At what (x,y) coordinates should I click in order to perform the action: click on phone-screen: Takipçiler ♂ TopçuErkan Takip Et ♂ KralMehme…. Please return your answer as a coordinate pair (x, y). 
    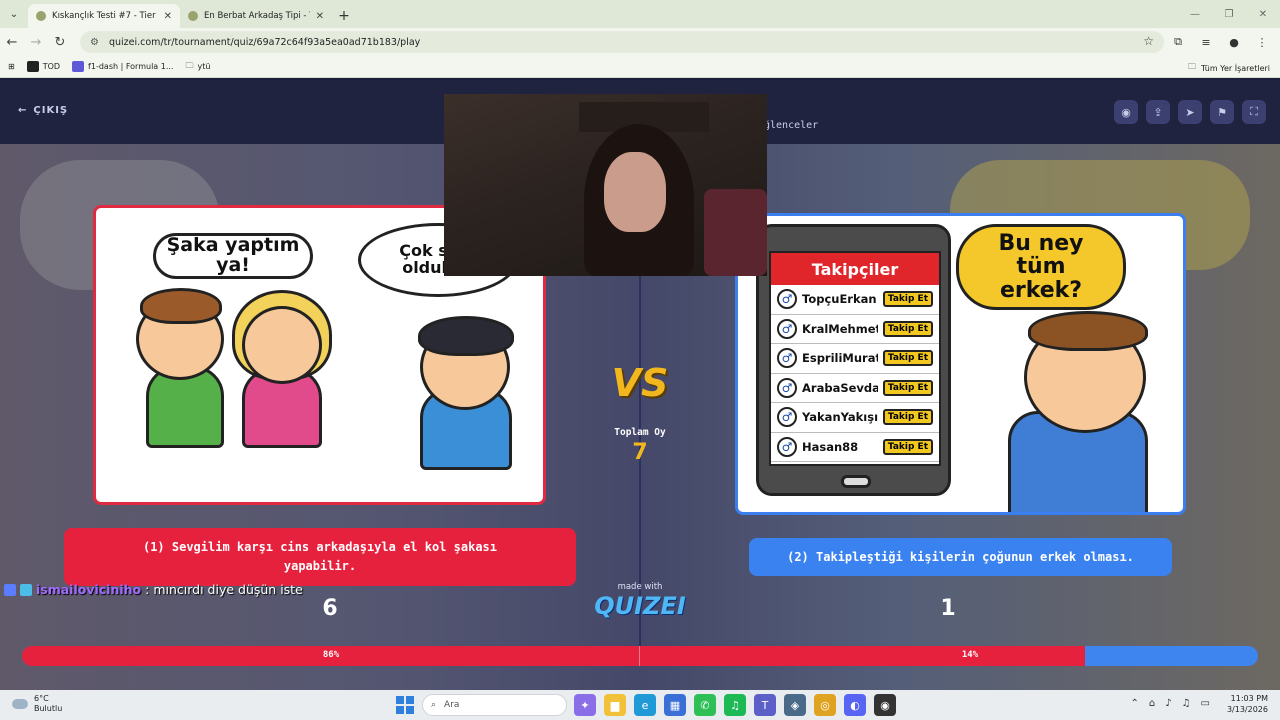
    Looking at the image, I should click on (855, 358).